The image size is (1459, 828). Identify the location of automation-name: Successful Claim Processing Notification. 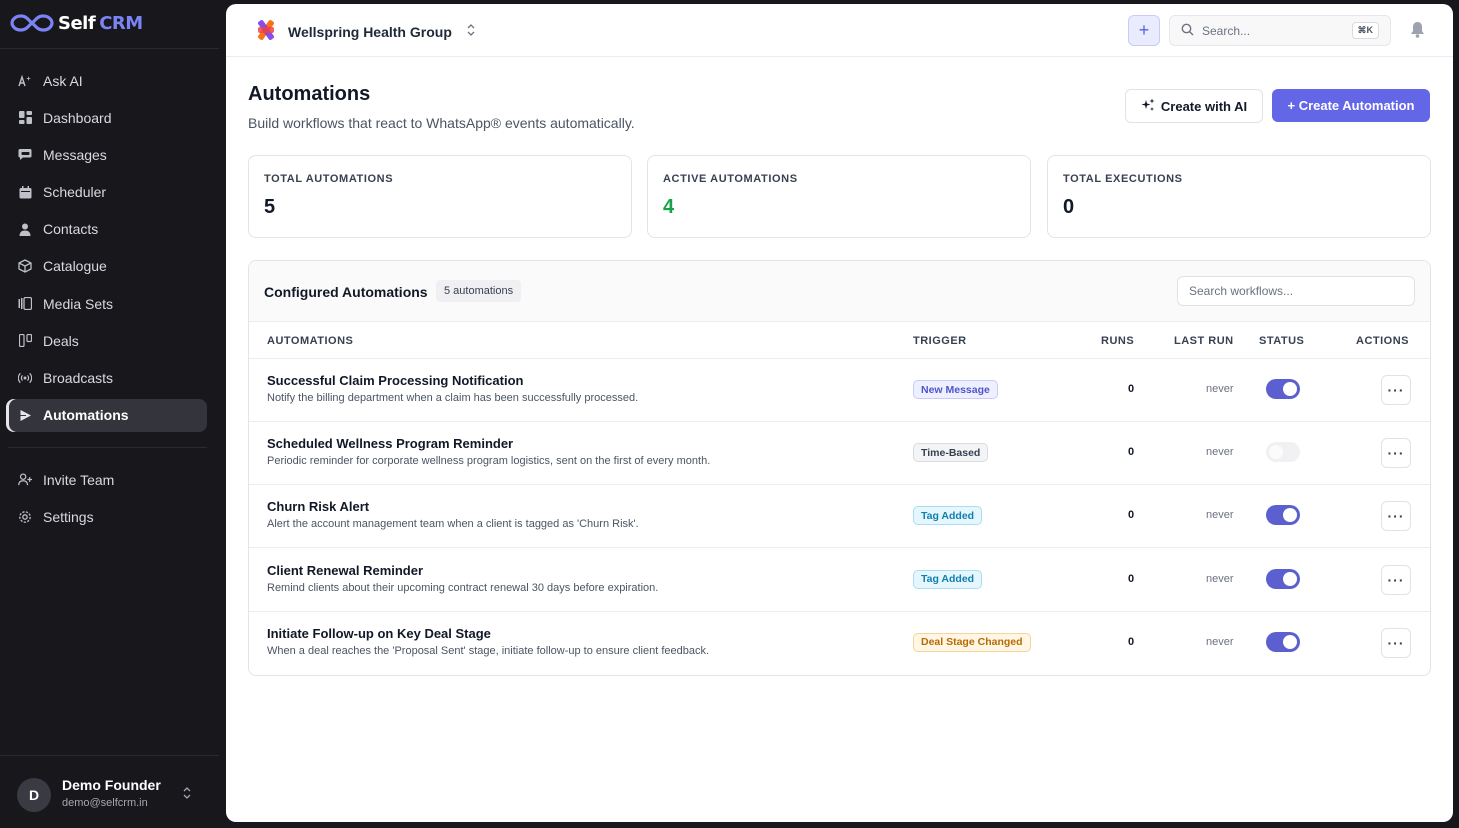
(395, 380).